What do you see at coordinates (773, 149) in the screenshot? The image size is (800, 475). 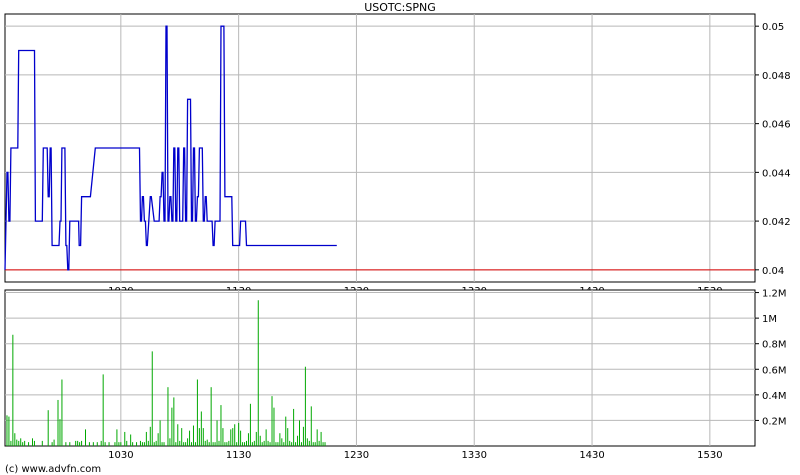 I see `price-y-axis: 0.04 0.042 0.044 0.046 0.048 0.05` at bounding box center [773, 149].